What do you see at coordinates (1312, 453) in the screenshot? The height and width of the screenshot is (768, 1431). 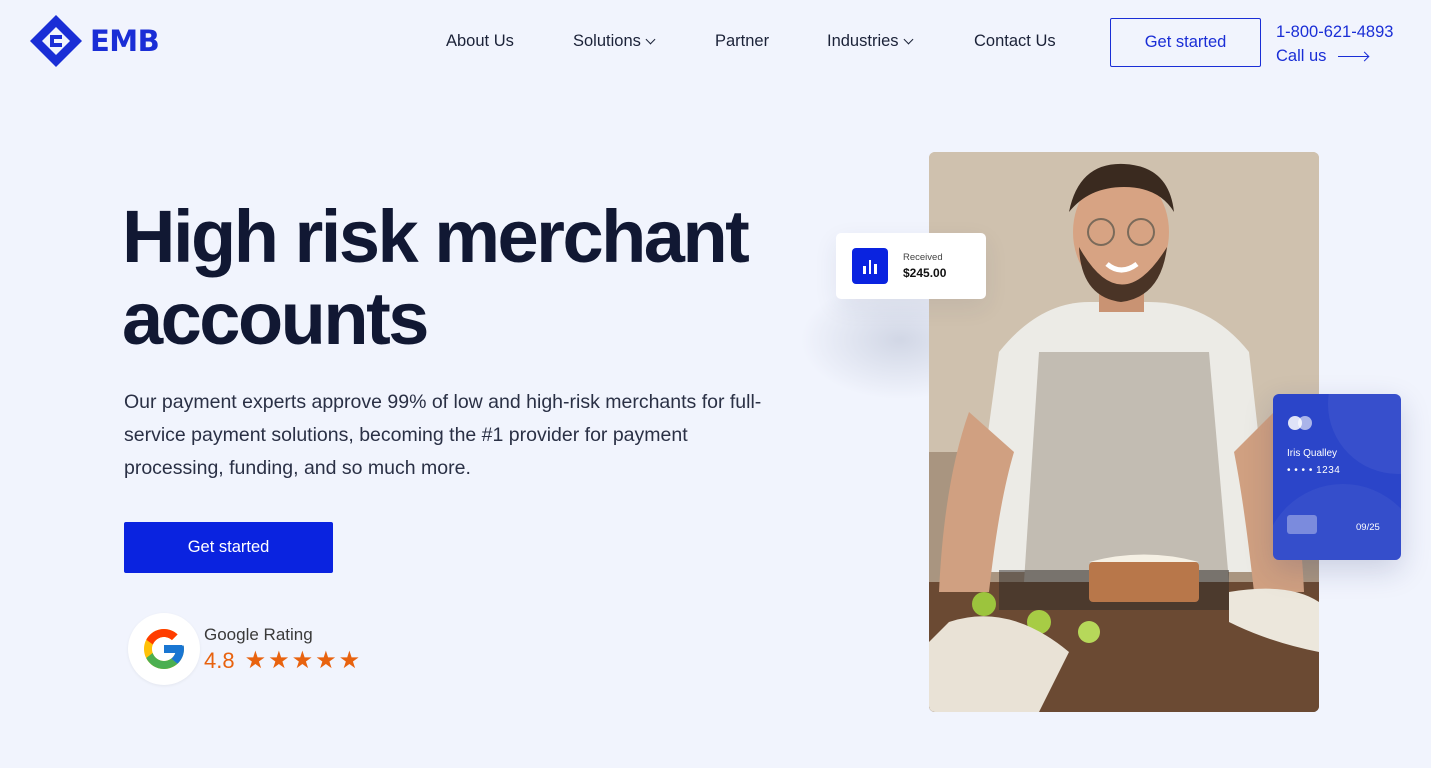 I see `card-holder-name: Iris Qualley` at bounding box center [1312, 453].